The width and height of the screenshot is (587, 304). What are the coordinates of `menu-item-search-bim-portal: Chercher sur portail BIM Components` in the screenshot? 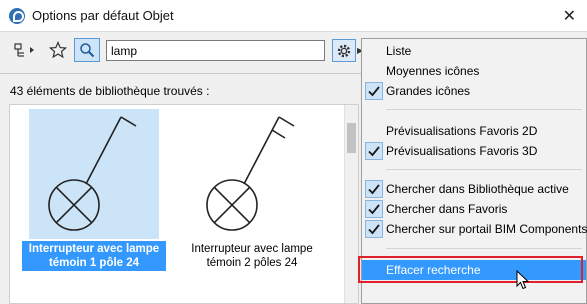 It's located at (474, 229).